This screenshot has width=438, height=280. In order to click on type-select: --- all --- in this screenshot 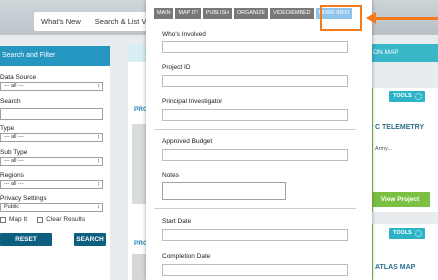, I will do `click(51, 137)`.